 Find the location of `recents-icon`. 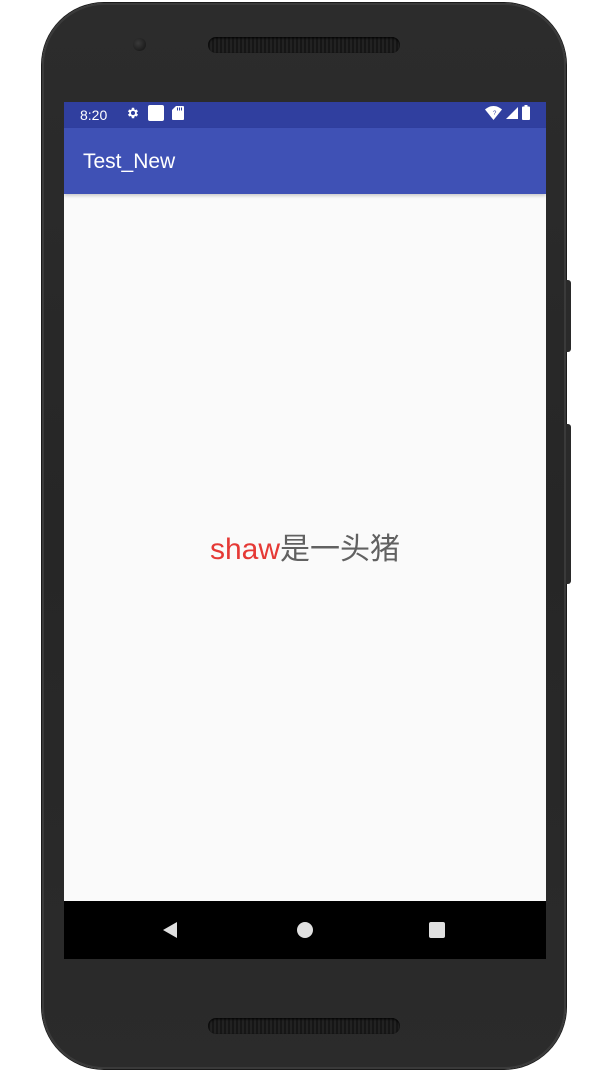

recents-icon is located at coordinates (437, 930).